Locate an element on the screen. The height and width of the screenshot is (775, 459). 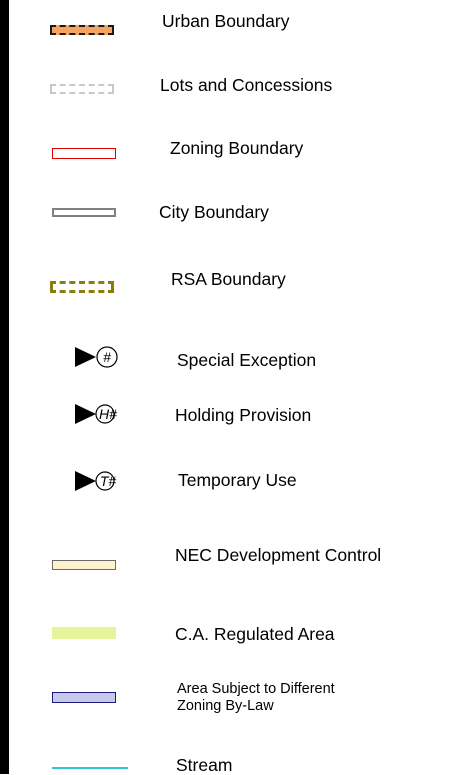
different-zoning-bylaw-label: Area Subject to Different Zoning By-Law is located at coordinates (256, 698).